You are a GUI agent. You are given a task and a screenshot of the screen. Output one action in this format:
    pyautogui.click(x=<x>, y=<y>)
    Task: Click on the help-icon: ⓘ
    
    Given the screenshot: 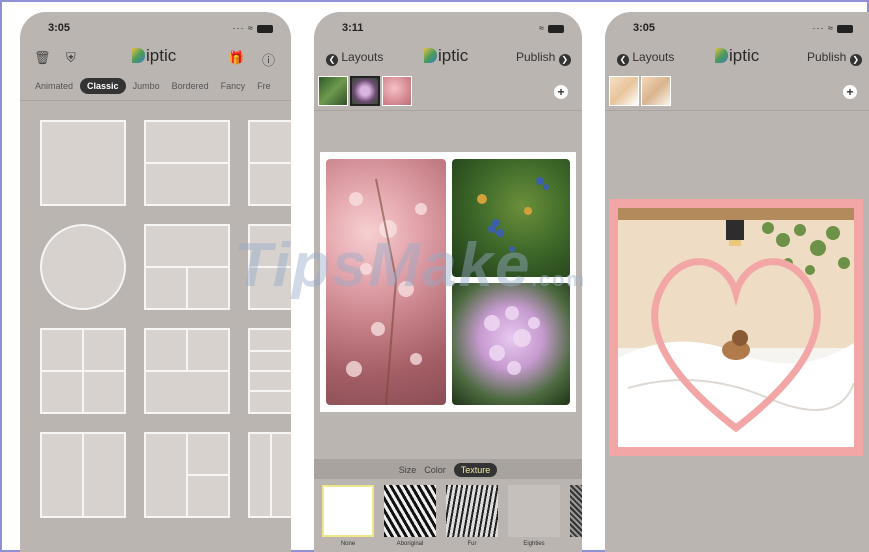 What is the action you would take?
    pyautogui.click(x=268, y=59)
    